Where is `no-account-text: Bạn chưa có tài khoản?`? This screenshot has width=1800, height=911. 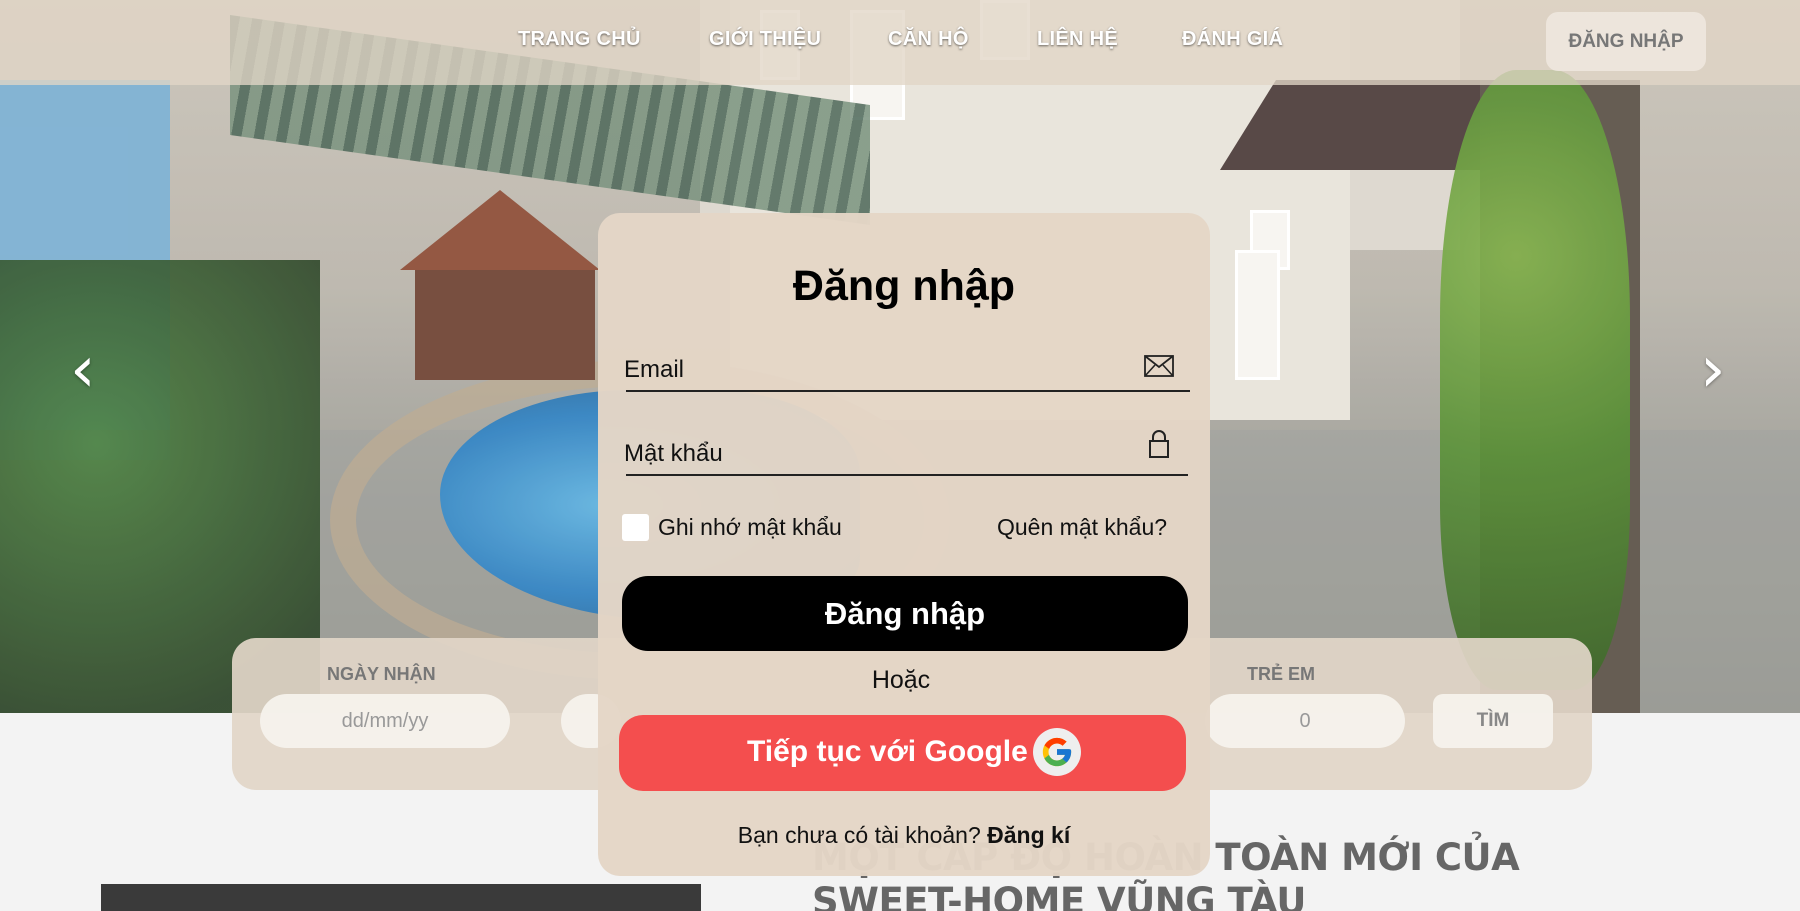 no-account-text: Bạn chưa có tài khoản? is located at coordinates (859, 835).